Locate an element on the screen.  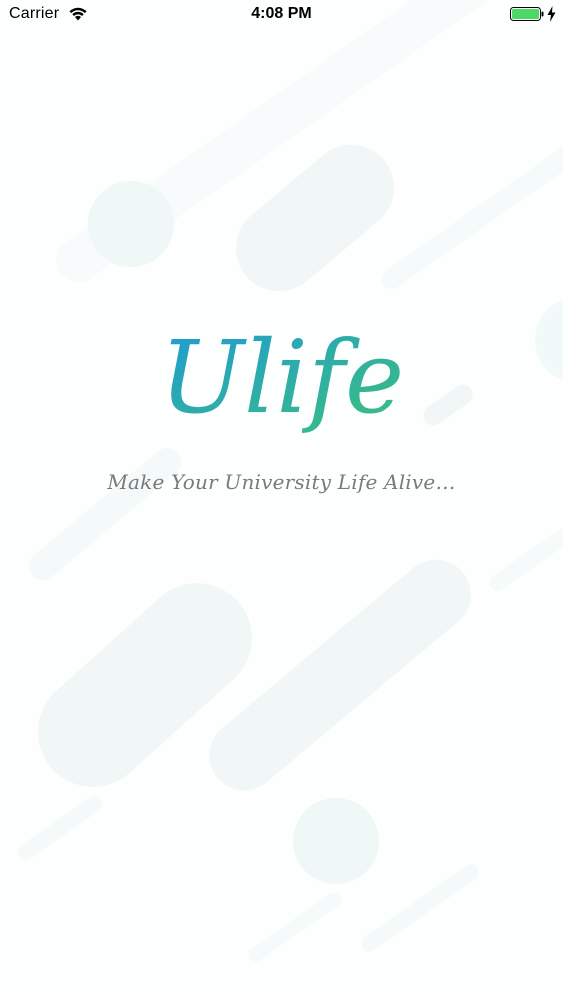
ulife-wordmark: Ulife is located at coordinates (282, 377).